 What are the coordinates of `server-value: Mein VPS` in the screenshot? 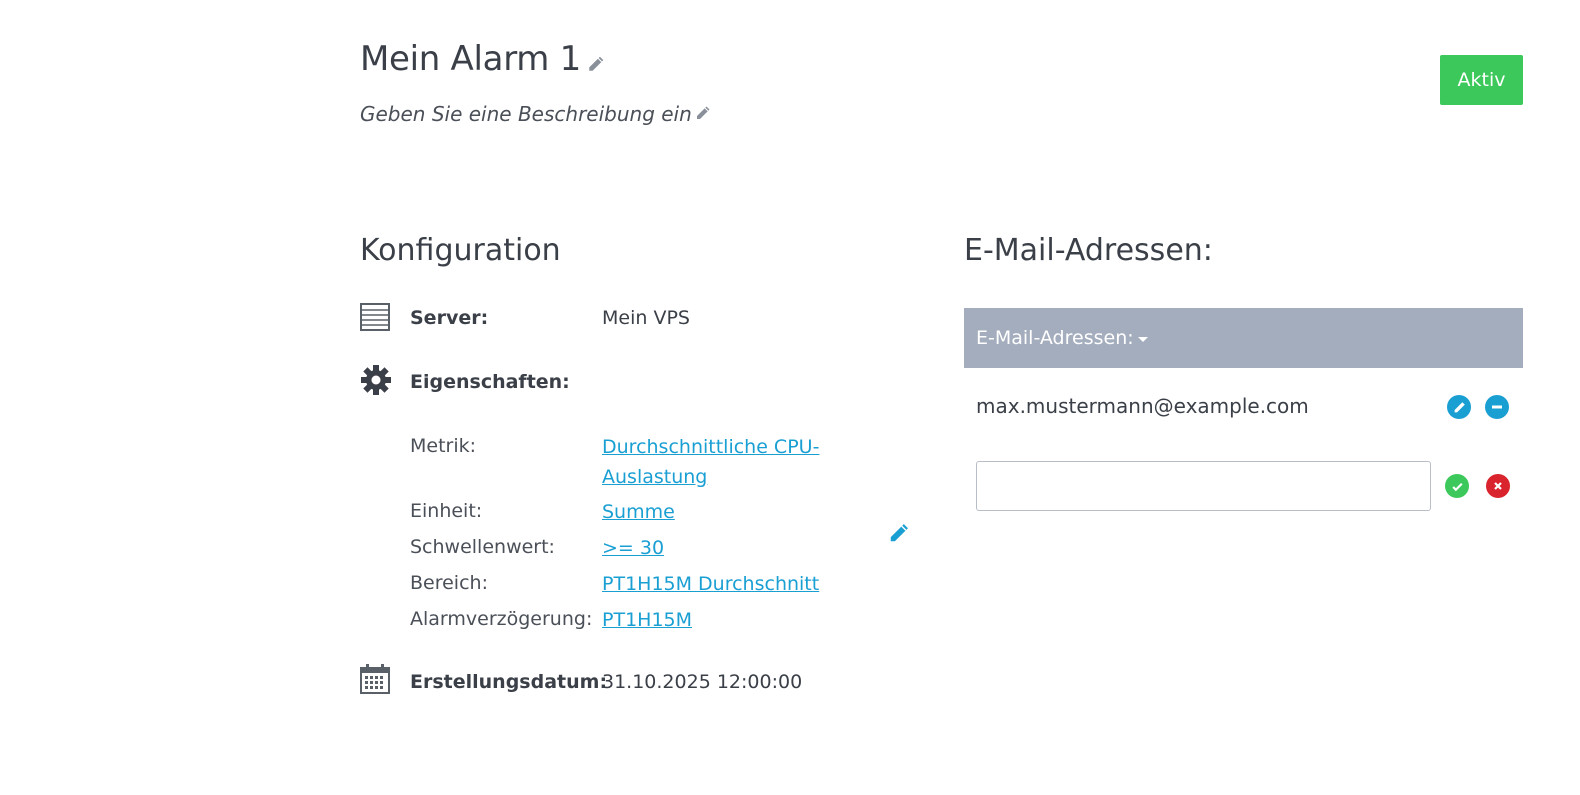 It's located at (646, 318).